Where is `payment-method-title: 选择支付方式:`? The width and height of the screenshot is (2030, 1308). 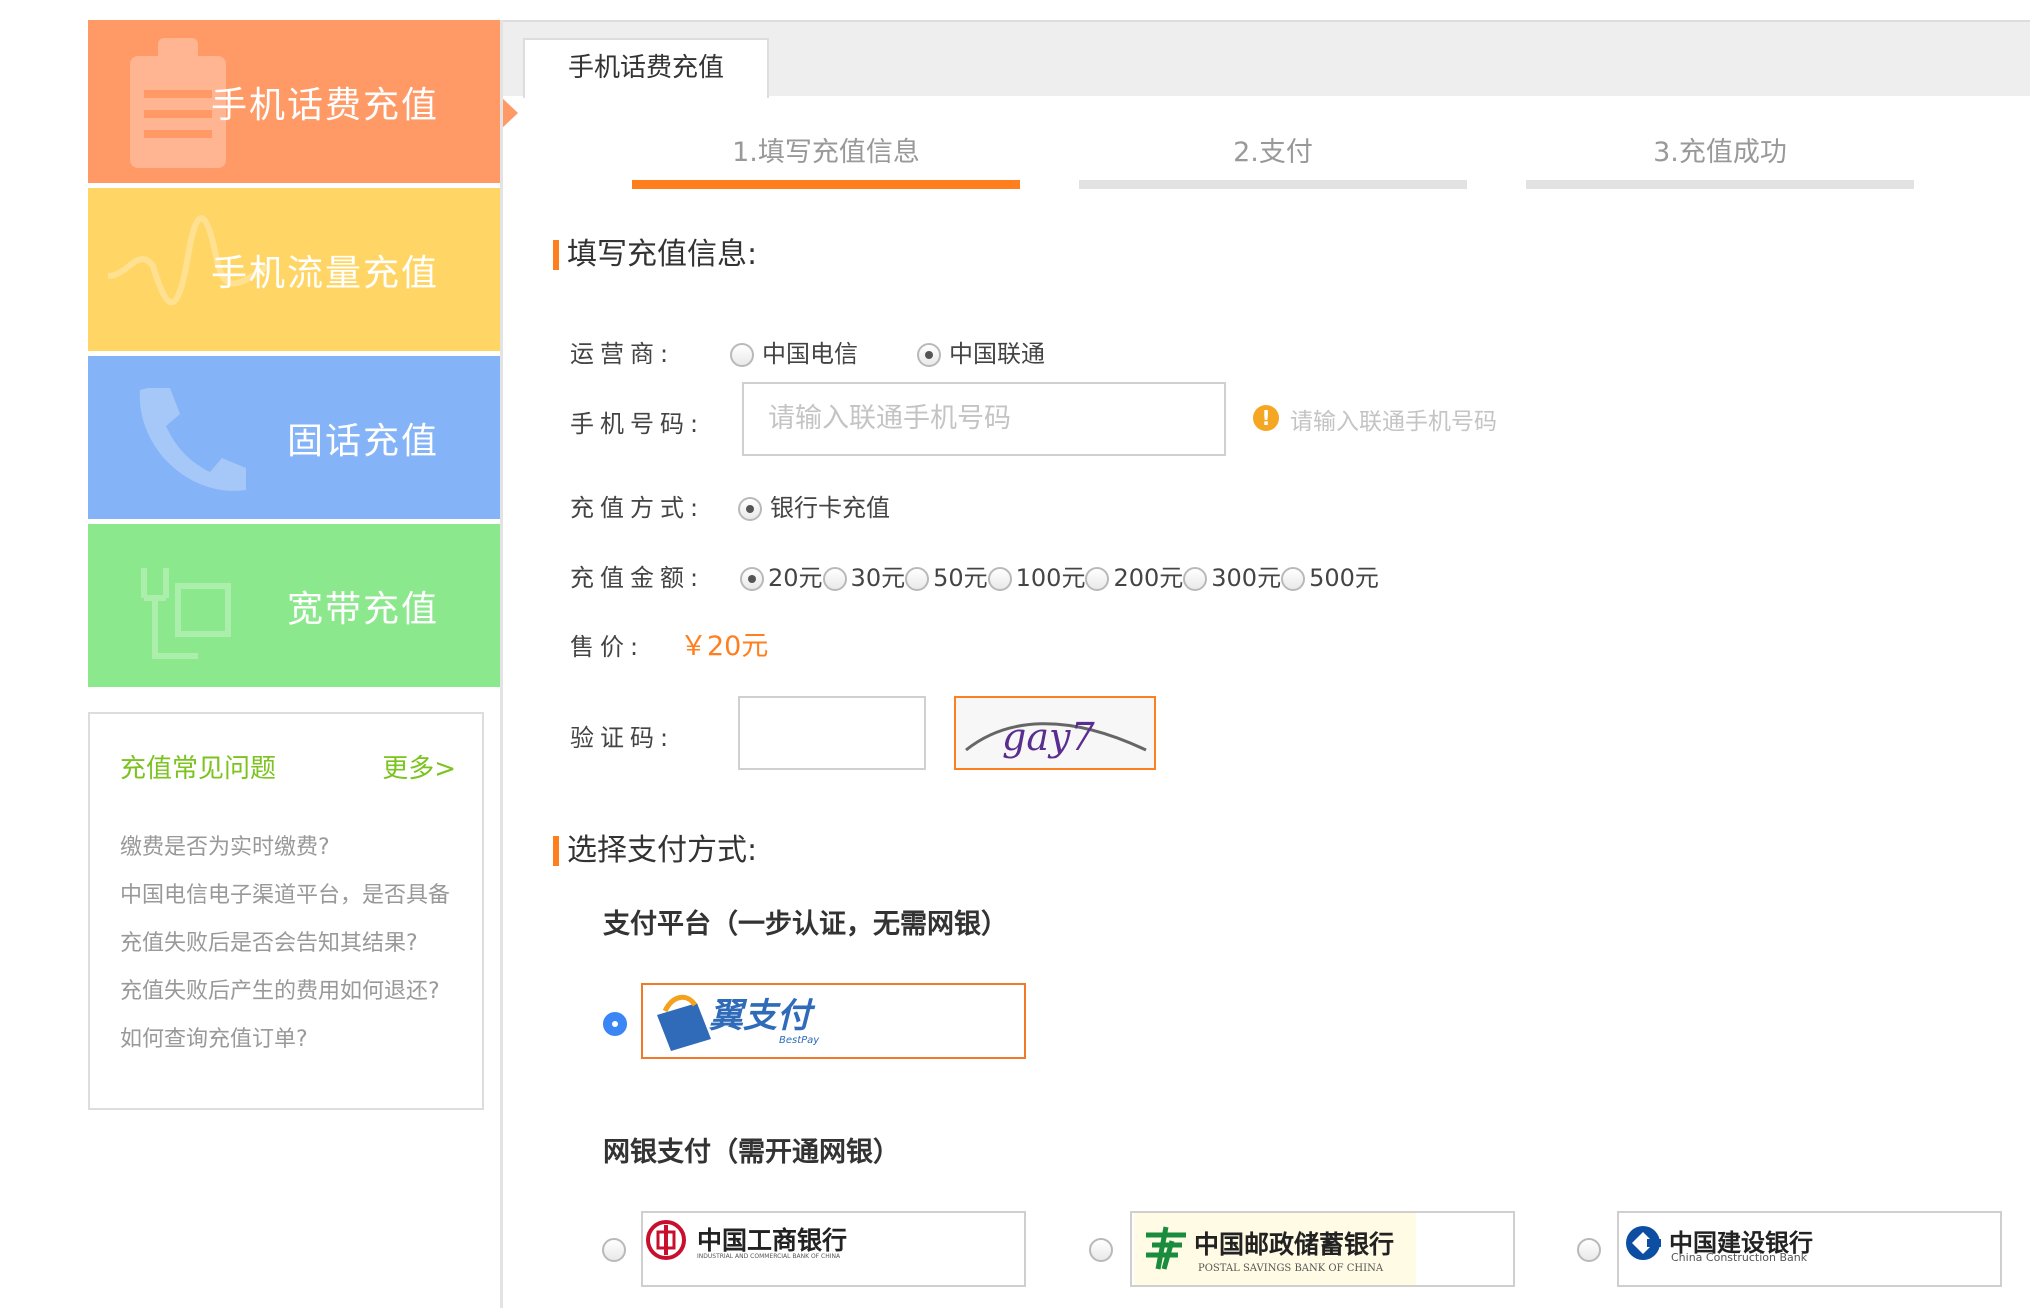 payment-method-title: 选择支付方式: is located at coordinates (655, 851).